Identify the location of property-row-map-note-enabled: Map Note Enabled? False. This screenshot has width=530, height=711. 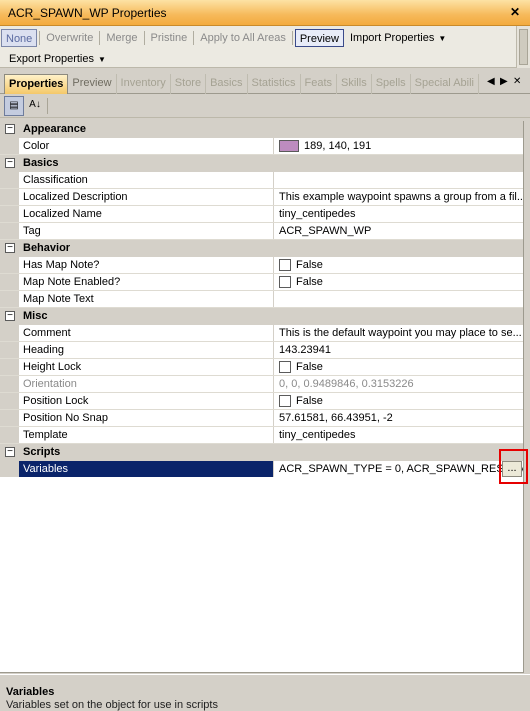
(261, 282).